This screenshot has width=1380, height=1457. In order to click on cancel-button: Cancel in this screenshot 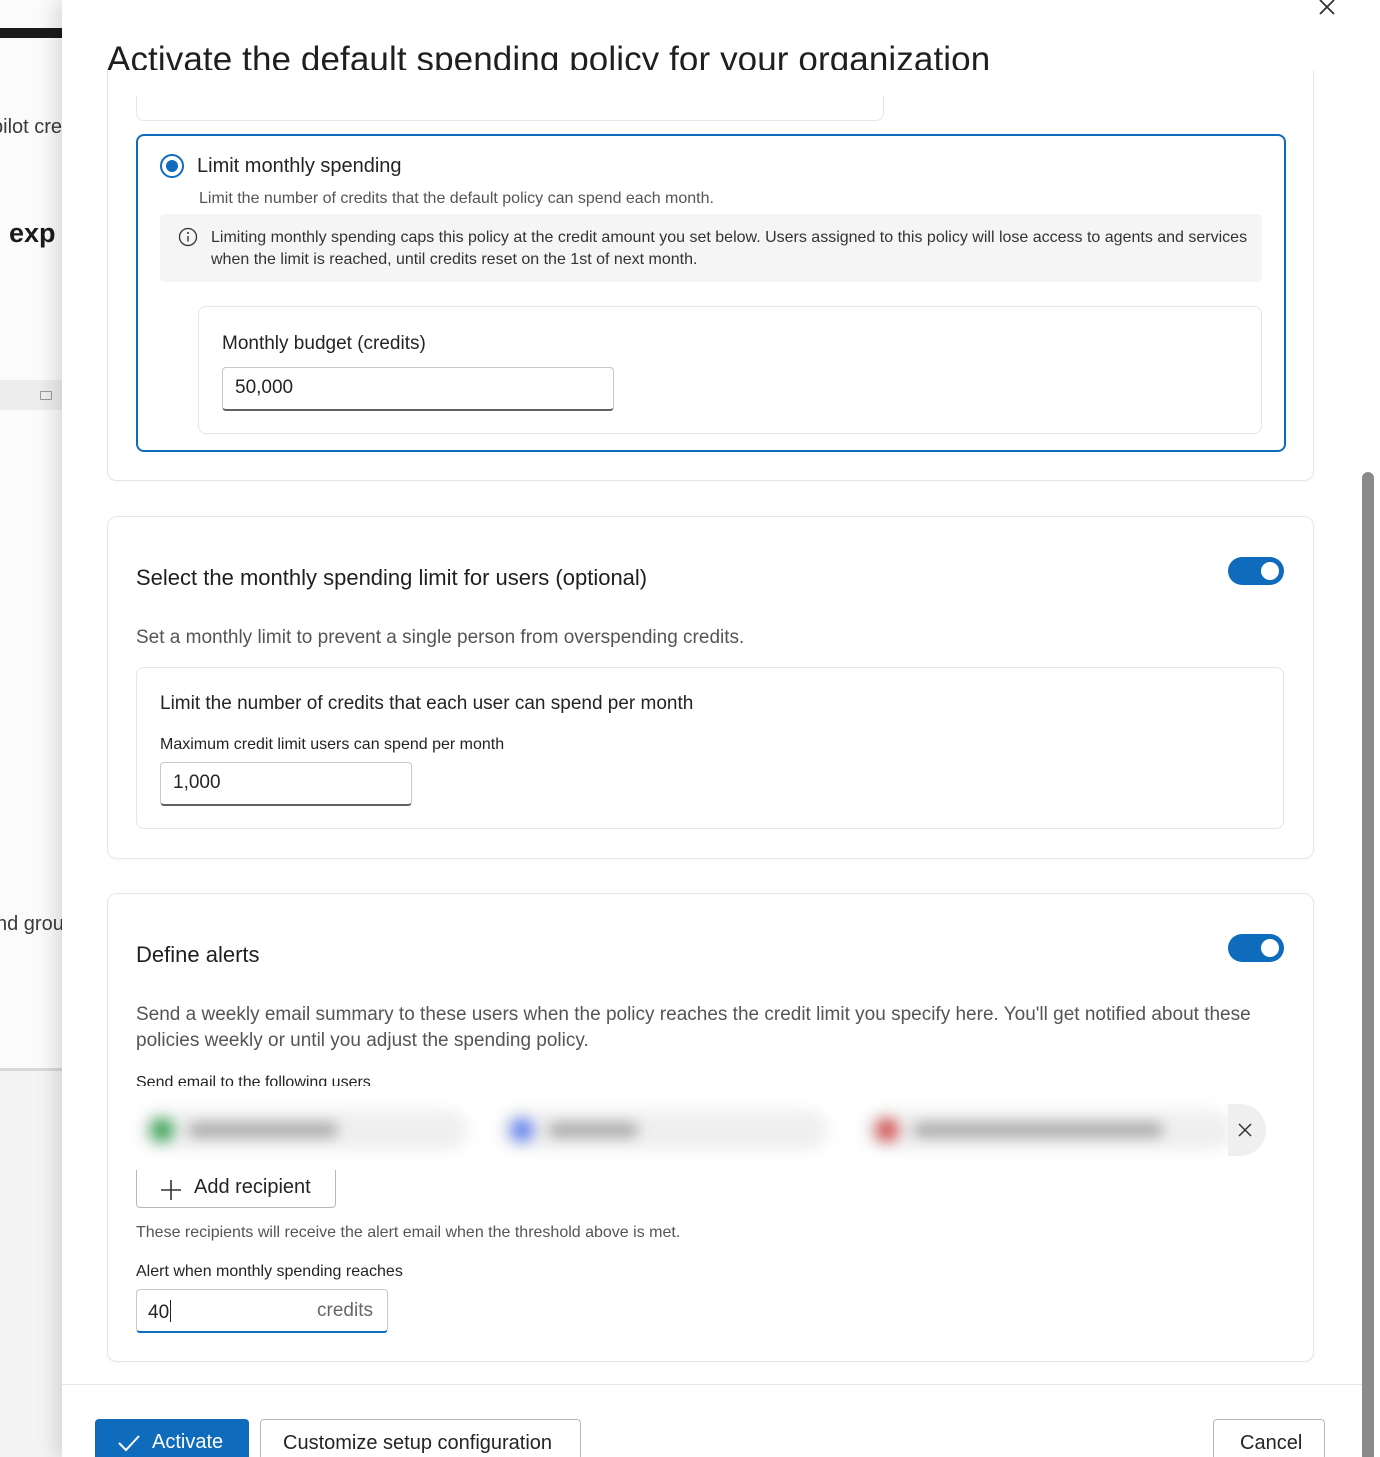, I will do `click(1269, 1438)`.